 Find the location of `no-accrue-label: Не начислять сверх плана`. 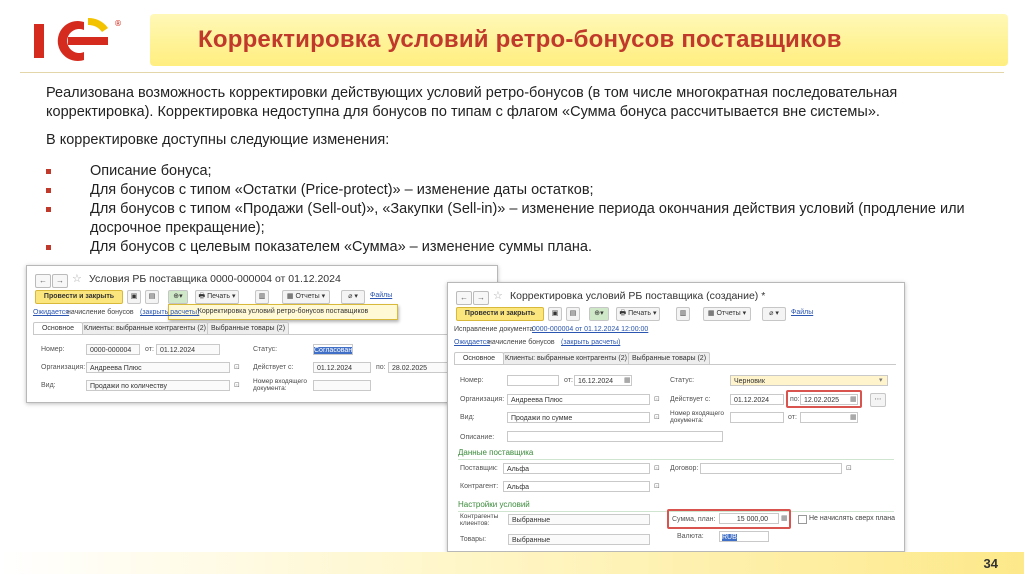

no-accrue-label: Не начислять сверх плана is located at coordinates (852, 518).